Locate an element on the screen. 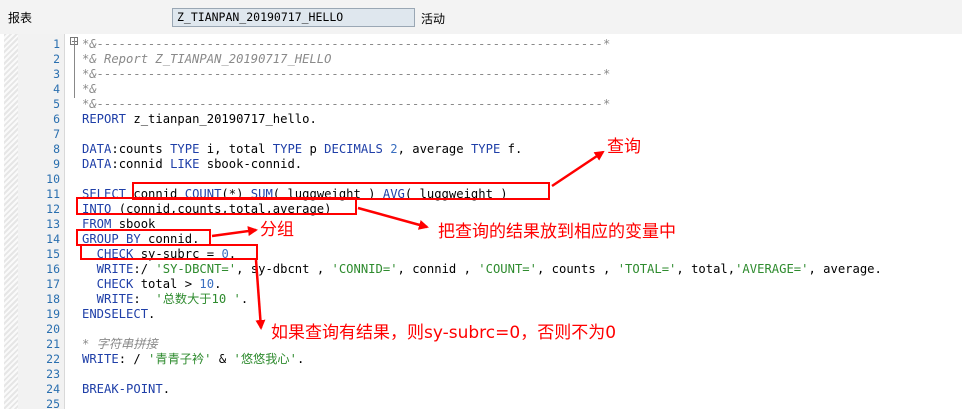 Image resolution: width=962 pixels, height=412 pixels. annotation-into-result: 把查询的结果放到相应的变量中 is located at coordinates (557, 232).